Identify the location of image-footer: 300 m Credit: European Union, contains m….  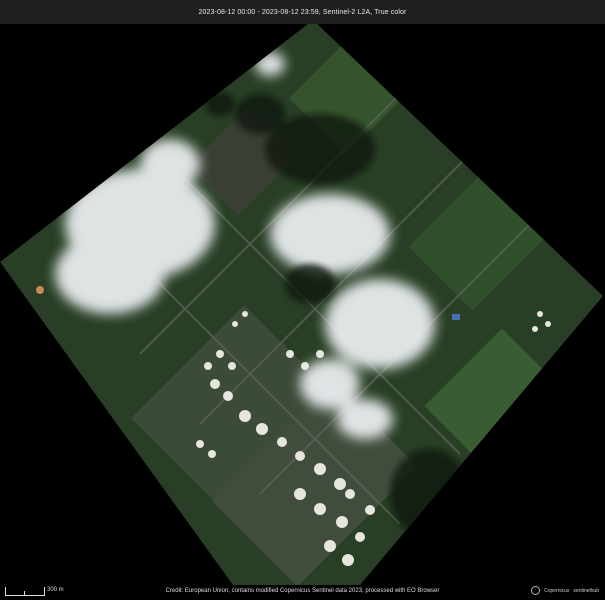
(302, 592).